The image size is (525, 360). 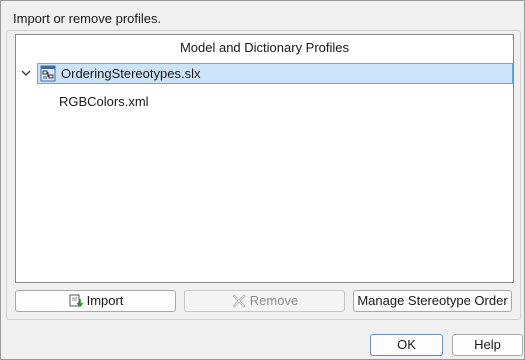 I want to click on tree-item-rgbcolors: RGBColors.xml, so click(x=104, y=101).